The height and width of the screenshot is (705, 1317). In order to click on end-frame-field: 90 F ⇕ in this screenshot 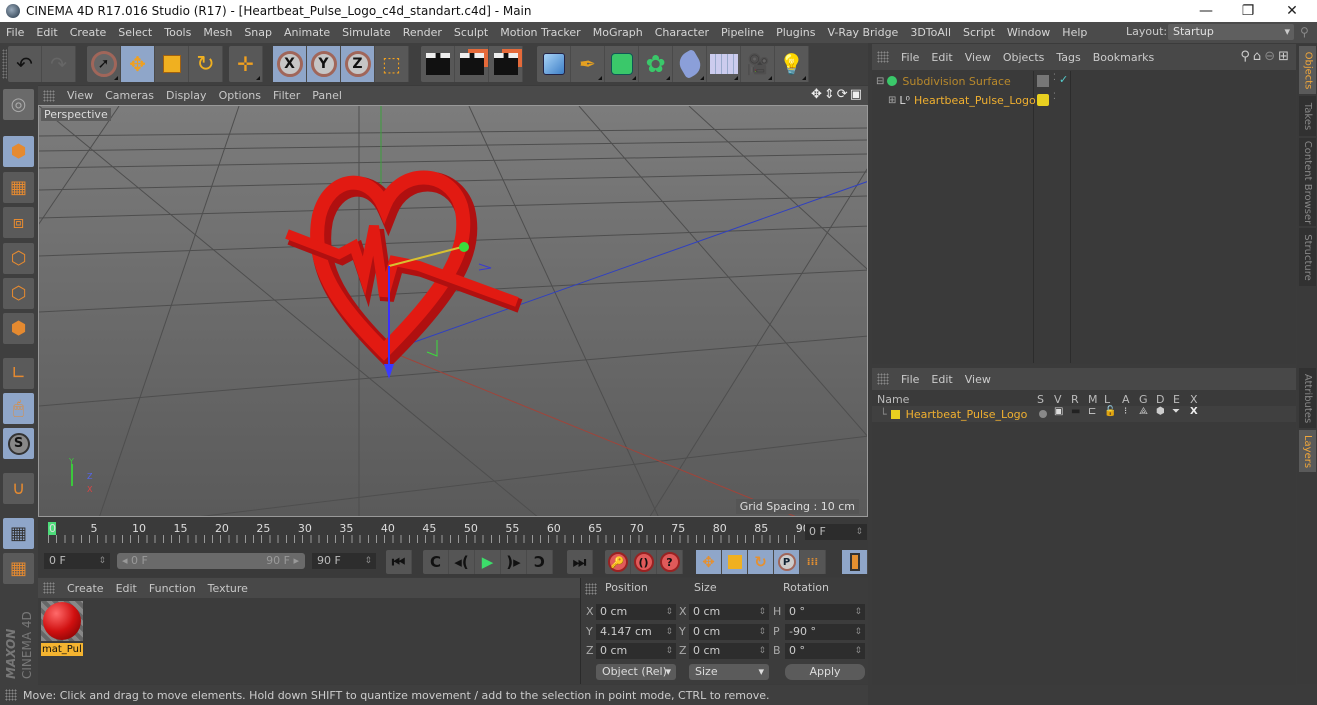, I will do `click(344, 561)`.